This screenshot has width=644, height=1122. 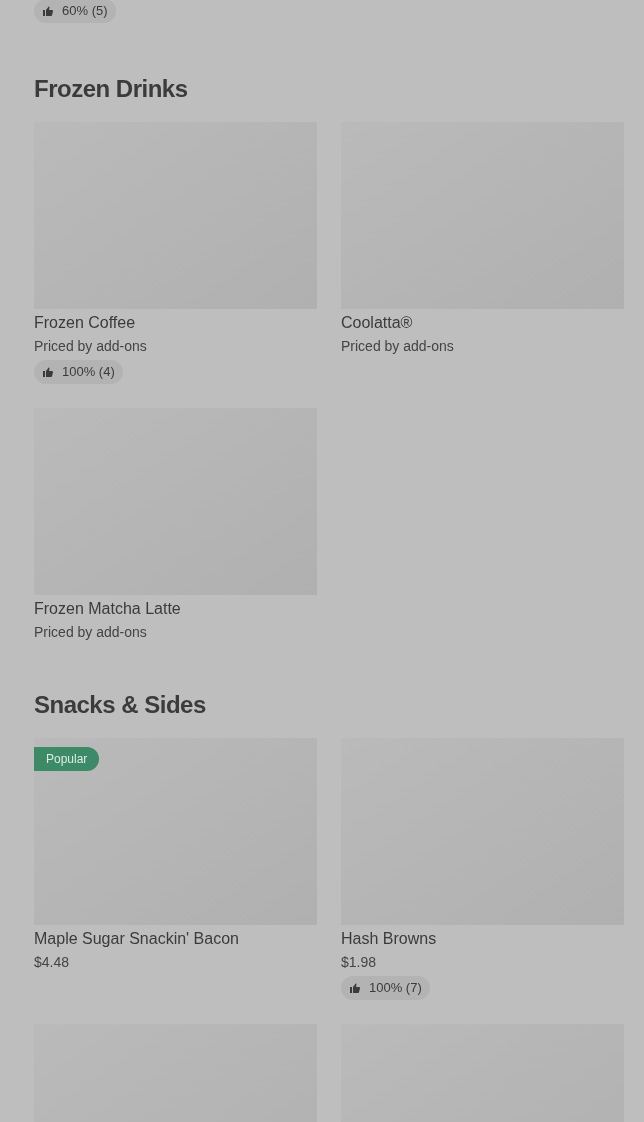 What do you see at coordinates (385, 988) in the screenshot?
I see `rating-pill: 100% (7)` at bounding box center [385, 988].